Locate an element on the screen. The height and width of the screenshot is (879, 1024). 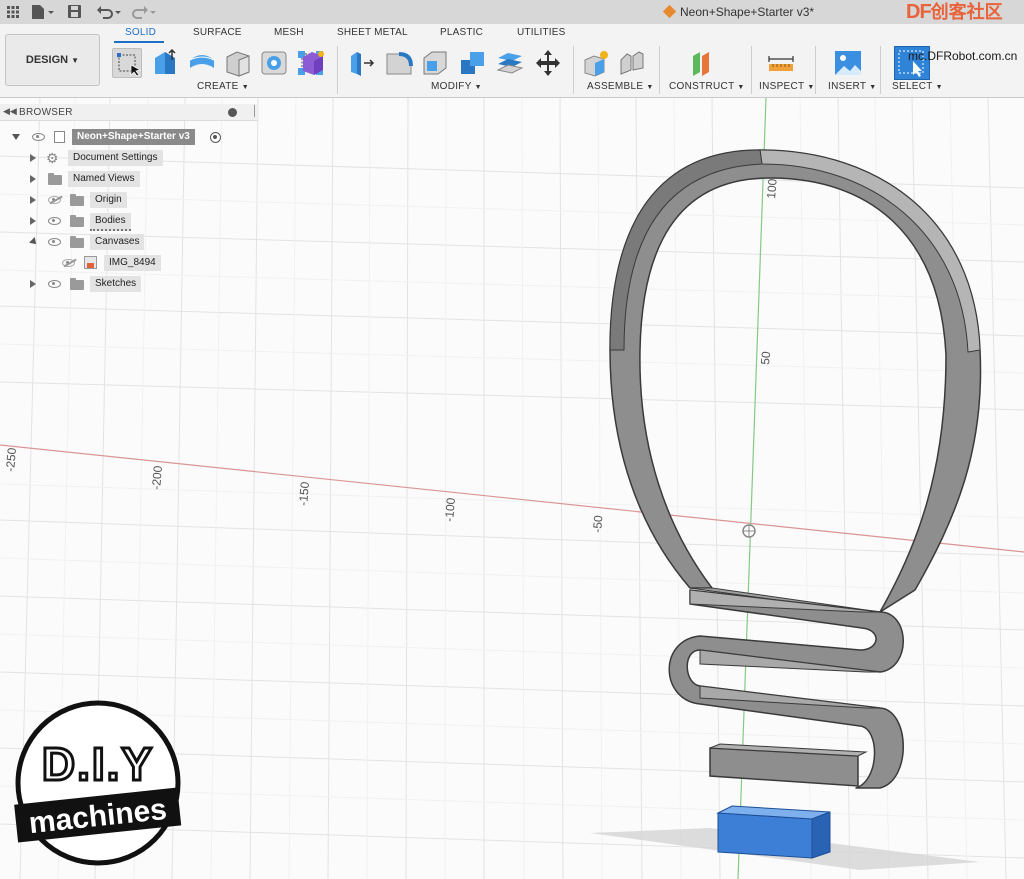
tab-solid: SOLID is located at coordinates (140, 32).